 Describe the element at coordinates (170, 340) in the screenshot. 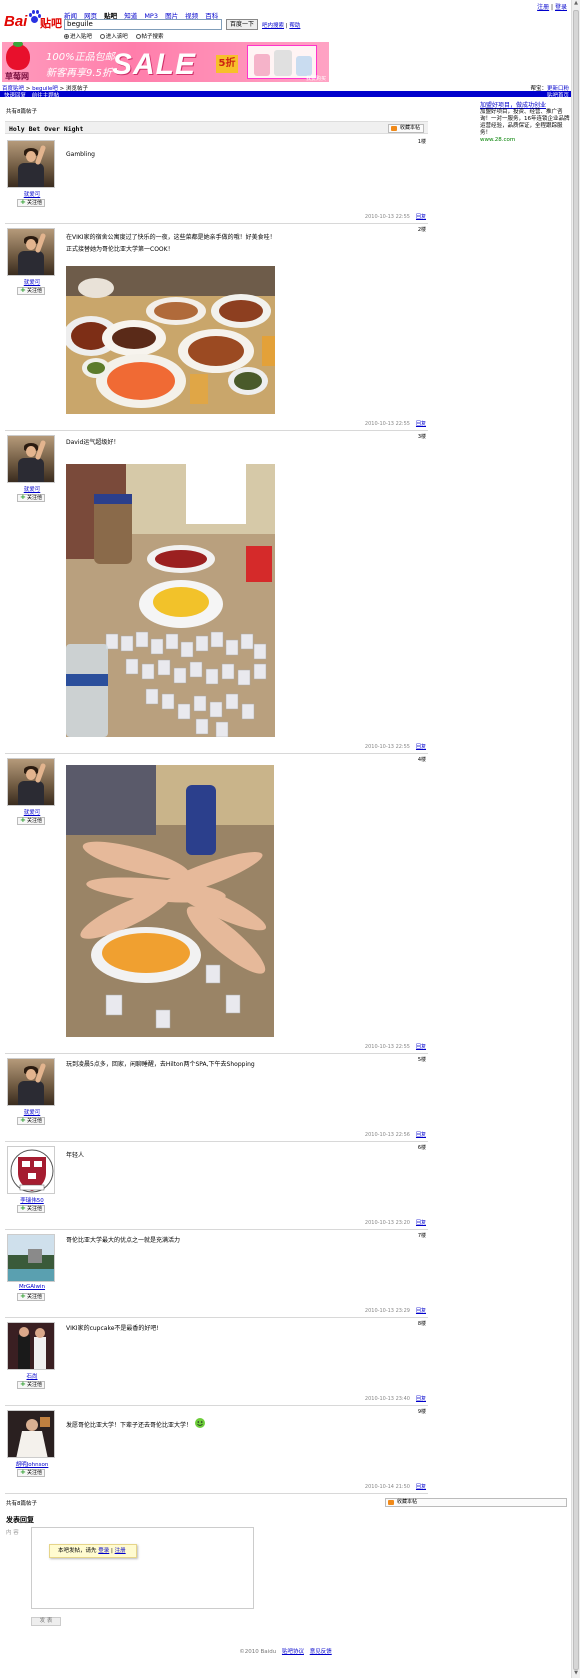

I see `food-photo` at that location.